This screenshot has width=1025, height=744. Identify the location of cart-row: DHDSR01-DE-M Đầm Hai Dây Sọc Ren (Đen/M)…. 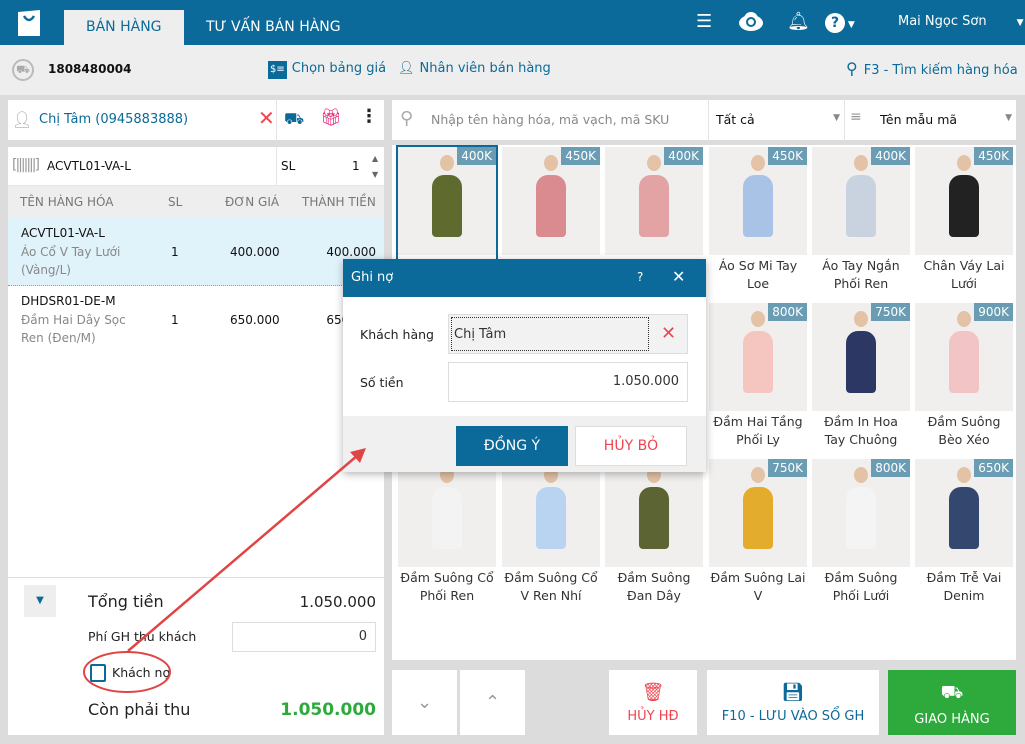
(196, 431).